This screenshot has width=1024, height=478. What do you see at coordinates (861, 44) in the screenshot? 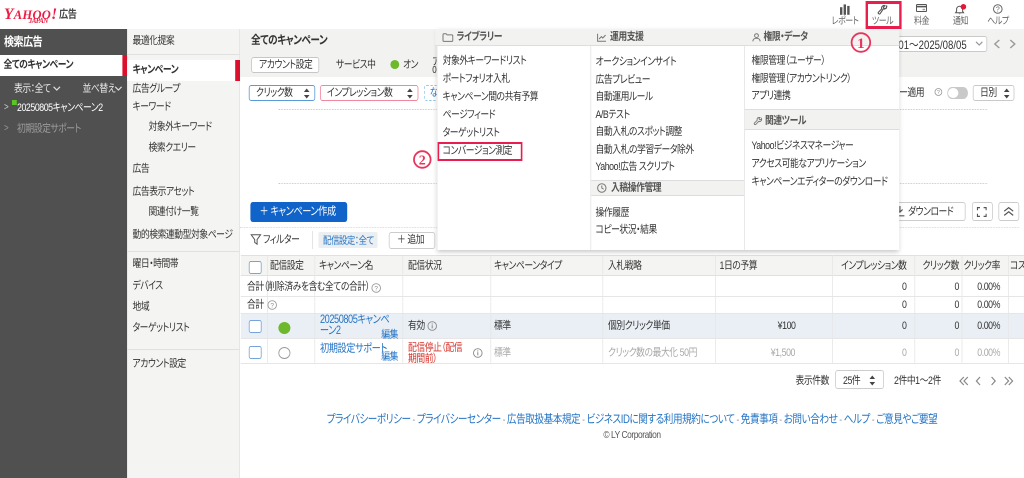
I see `svg-text: 1` at bounding box center [861, 44].